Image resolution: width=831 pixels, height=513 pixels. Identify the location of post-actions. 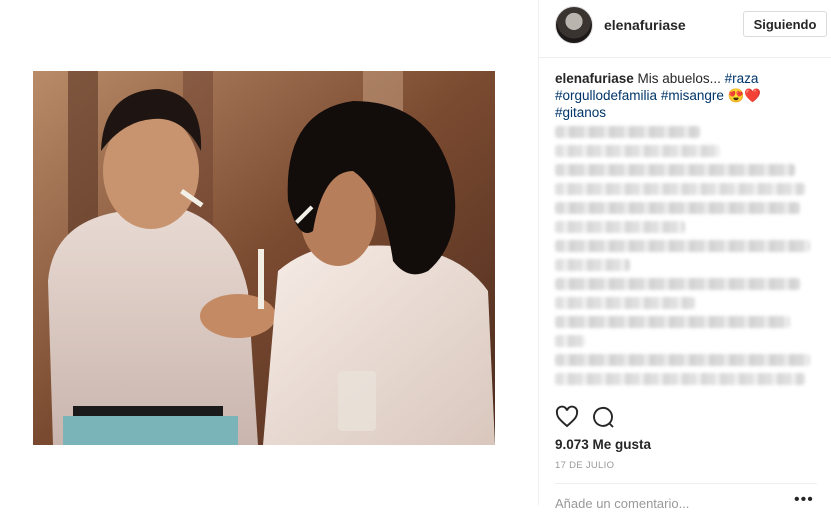
(595, 419).